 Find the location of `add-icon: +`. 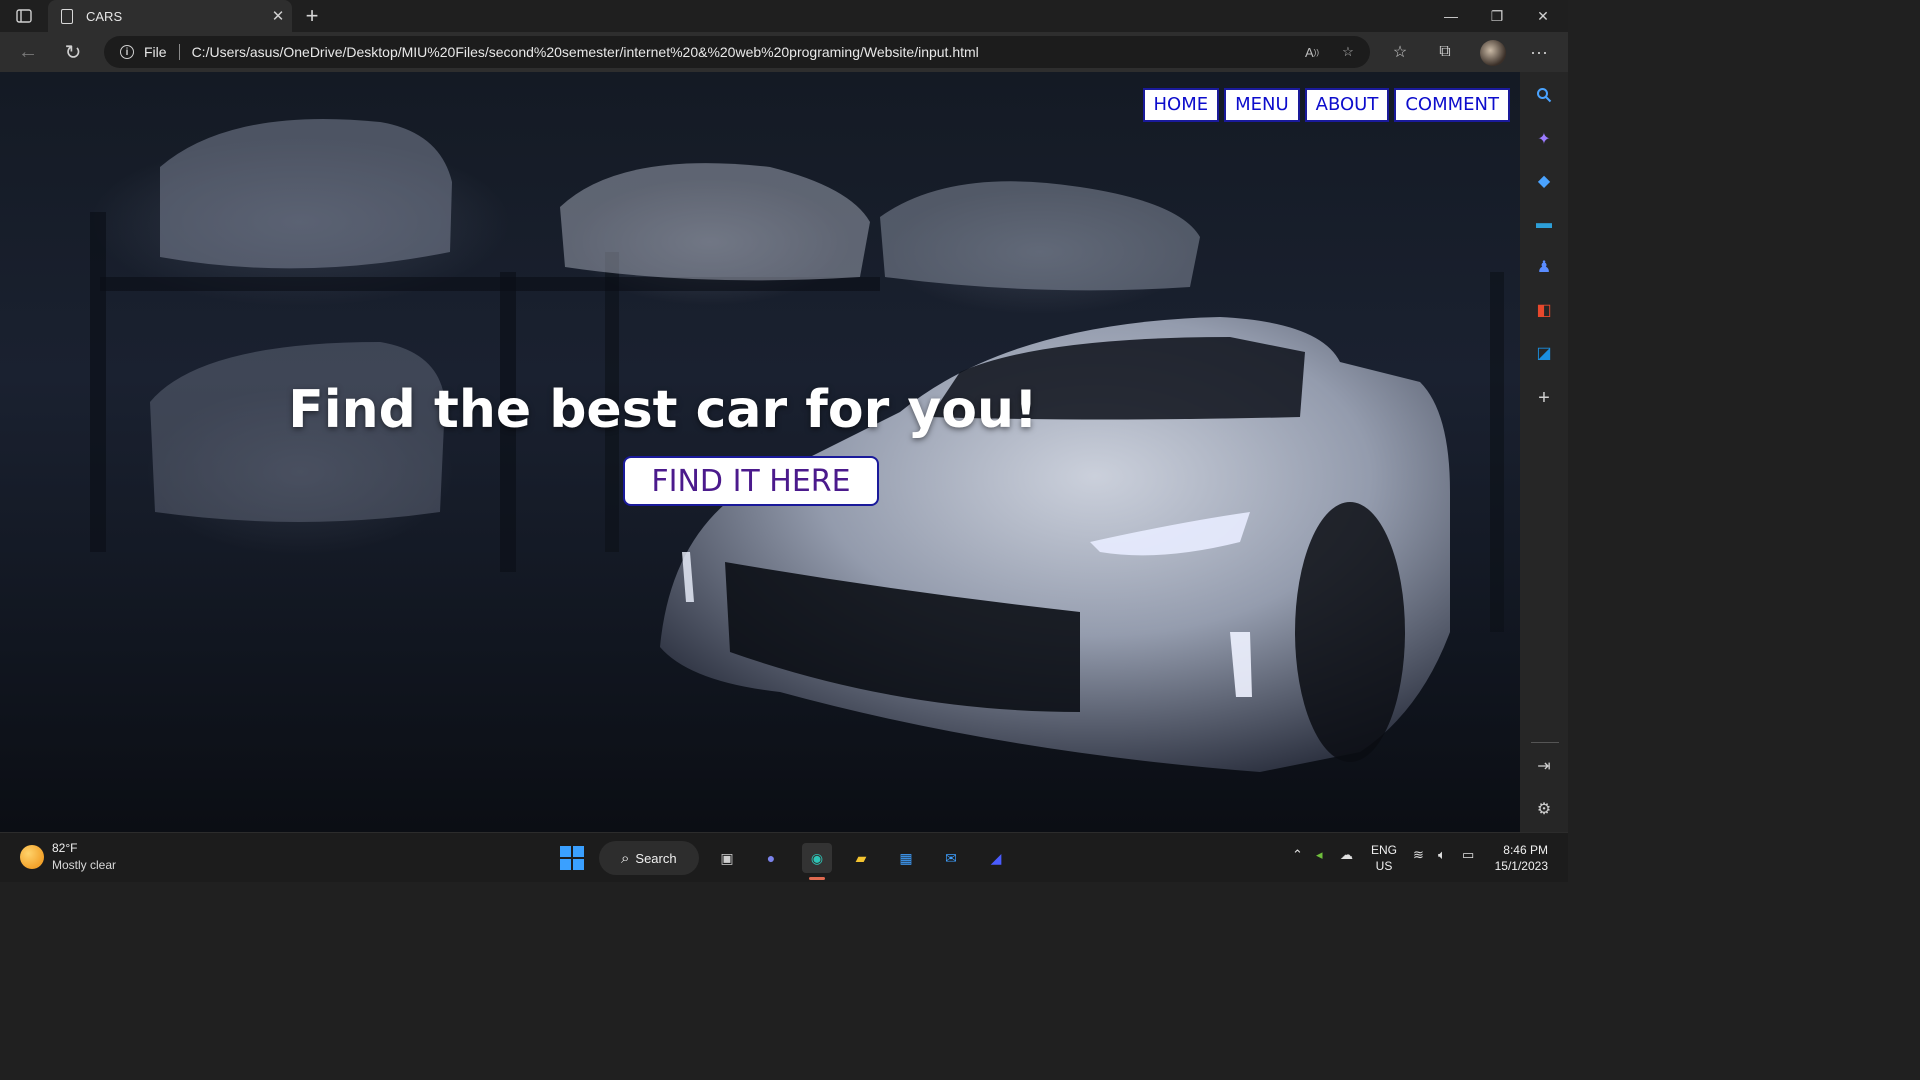

add-icon: + is located at coordinates (1544, 398).